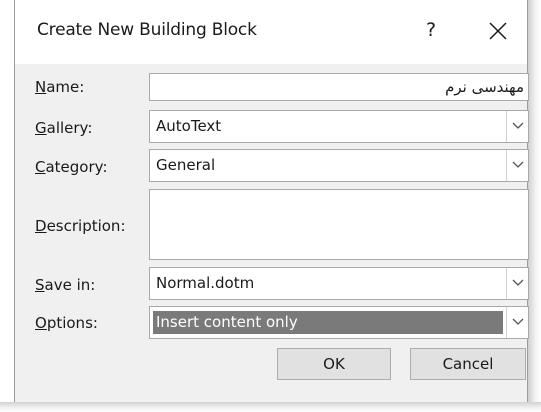 The image size is (541, 412). I want to click on help-button: ?, so click(431, 30).